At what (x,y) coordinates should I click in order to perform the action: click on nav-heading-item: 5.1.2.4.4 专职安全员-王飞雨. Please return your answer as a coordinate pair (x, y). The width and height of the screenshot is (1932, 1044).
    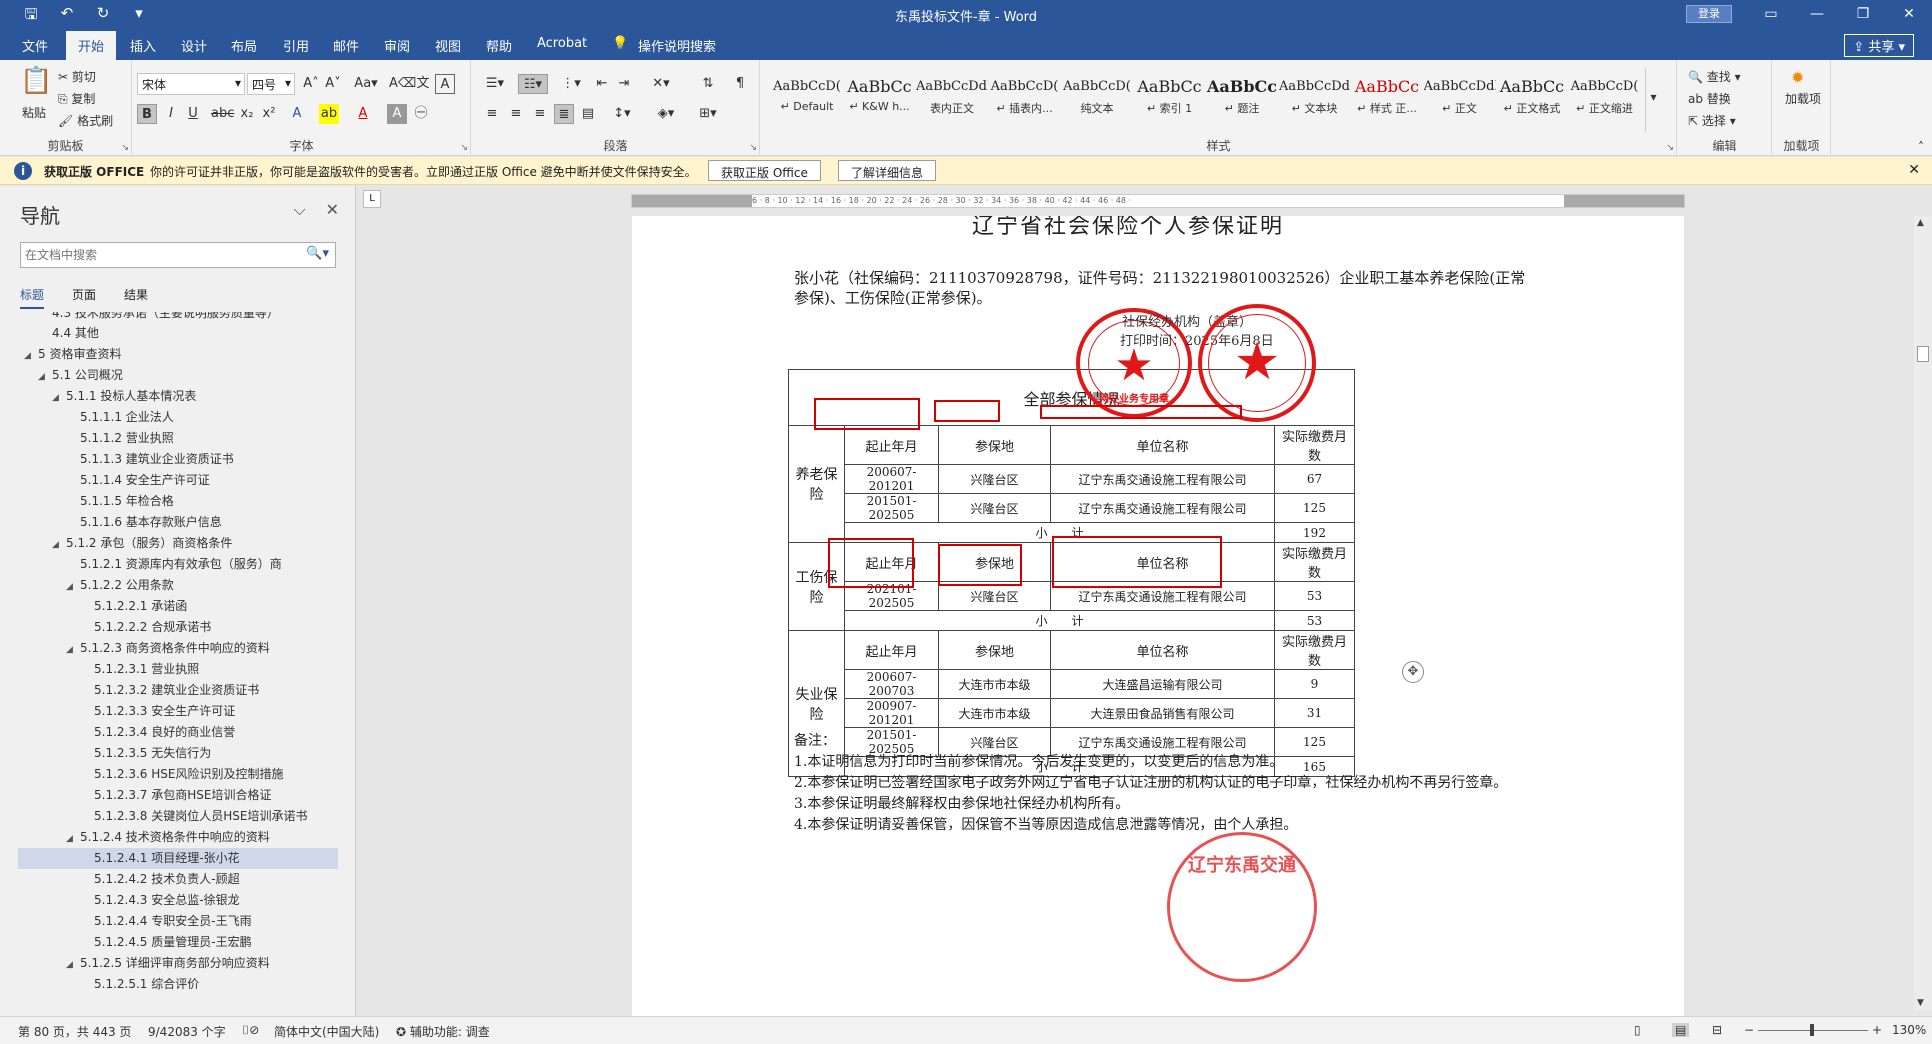
    Looking at the image, I should click on (178, 921).